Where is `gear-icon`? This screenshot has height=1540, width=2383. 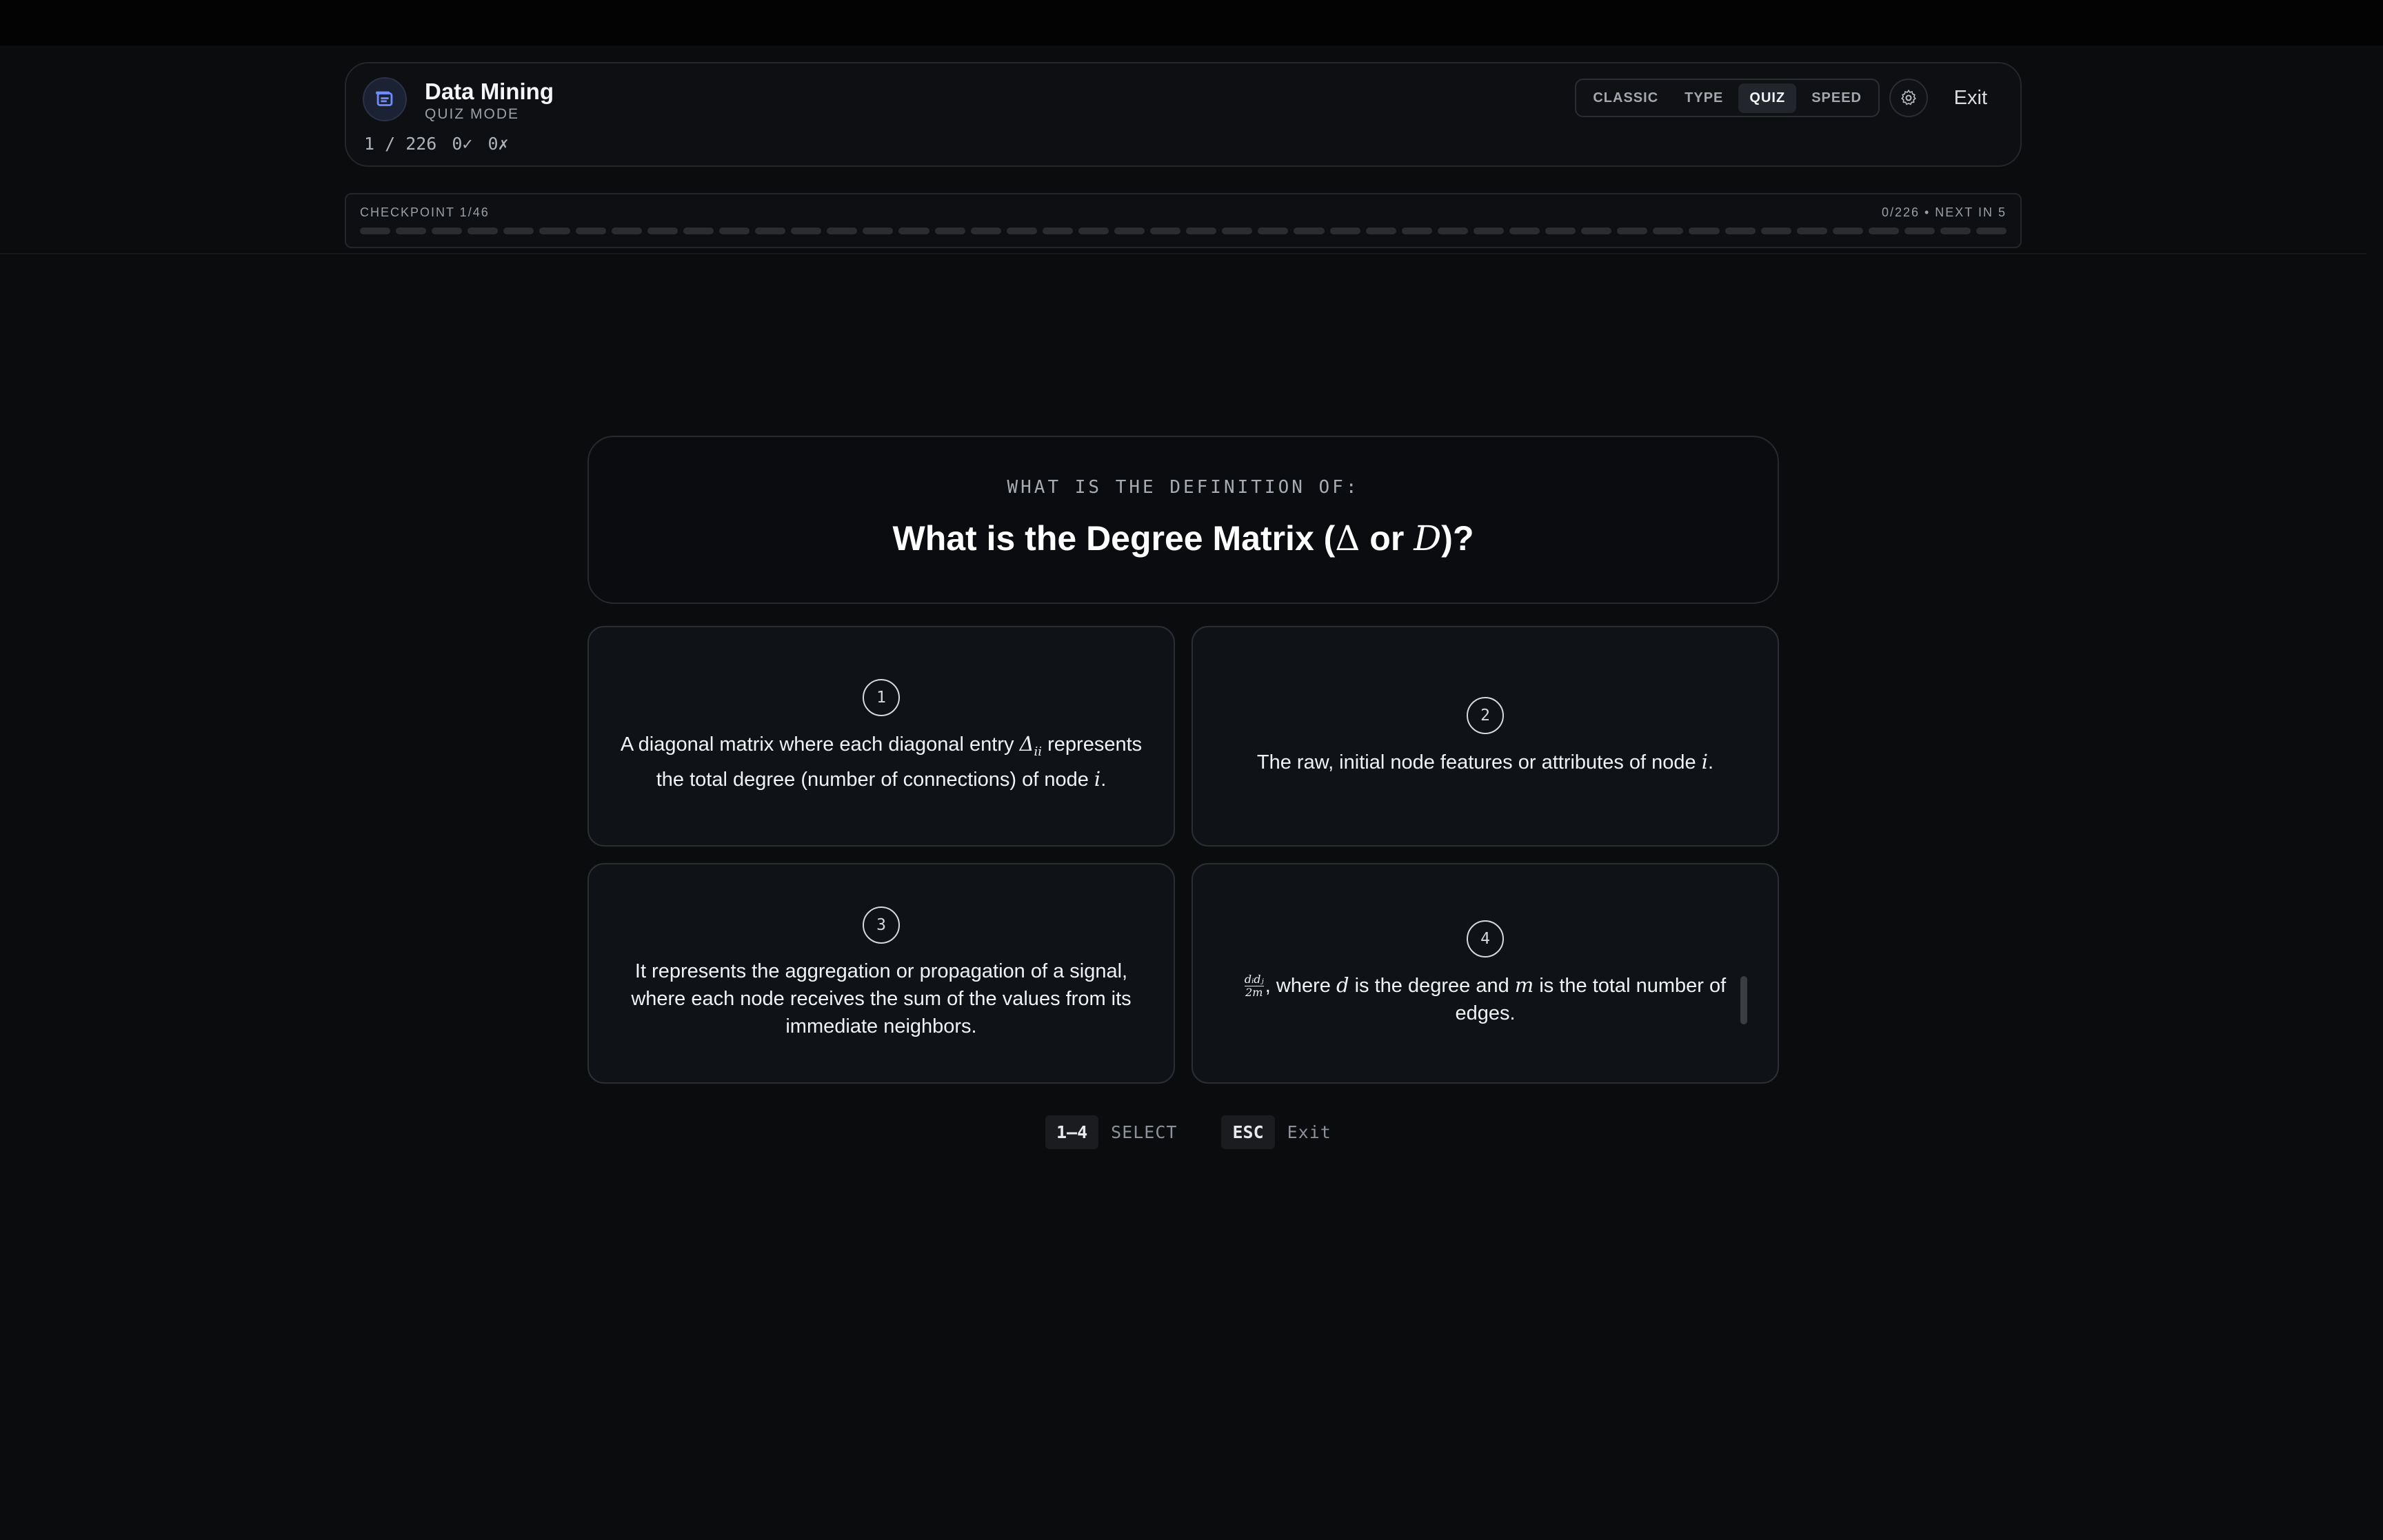 gear-icon is located at coordinates (1908, 97).